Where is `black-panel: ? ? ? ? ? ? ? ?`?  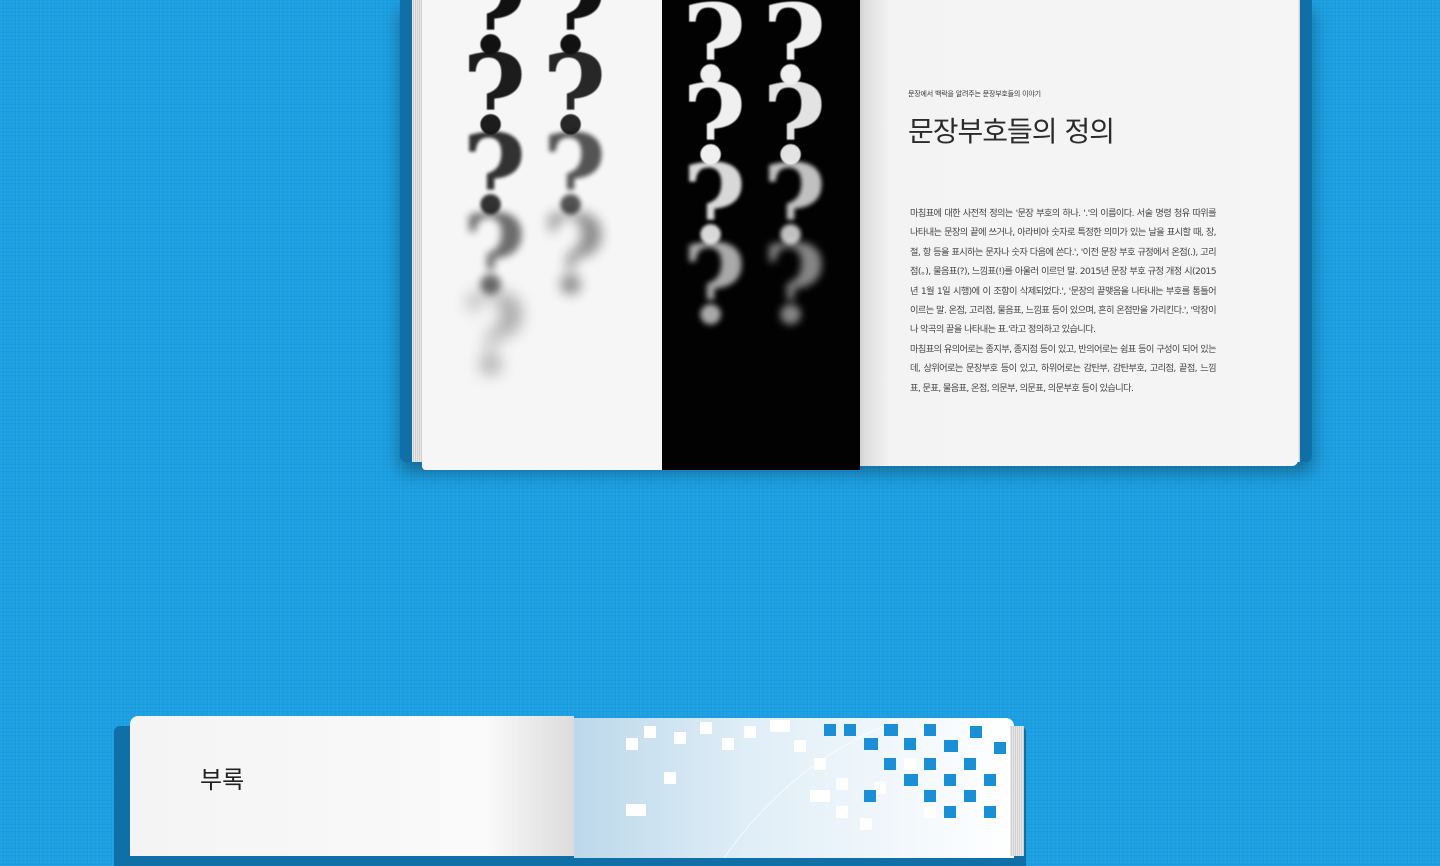
black-panel: ? ? ? ? ? ? ? ? is located at coordinates (761, 235).